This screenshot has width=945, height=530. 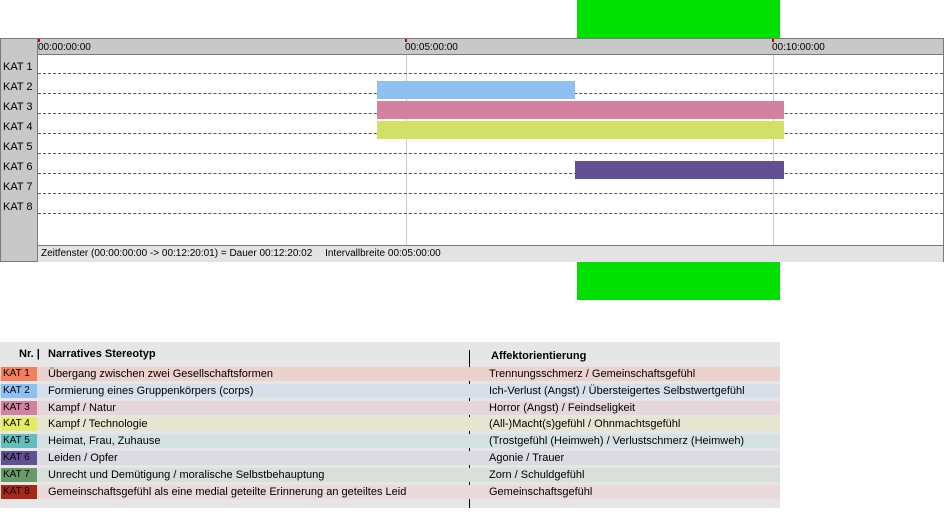 What do you see at coordinates (527, 458) in the screenshot?
I see `legend-affekt: Agonie / Trauer` at bounding box center [527, 458].